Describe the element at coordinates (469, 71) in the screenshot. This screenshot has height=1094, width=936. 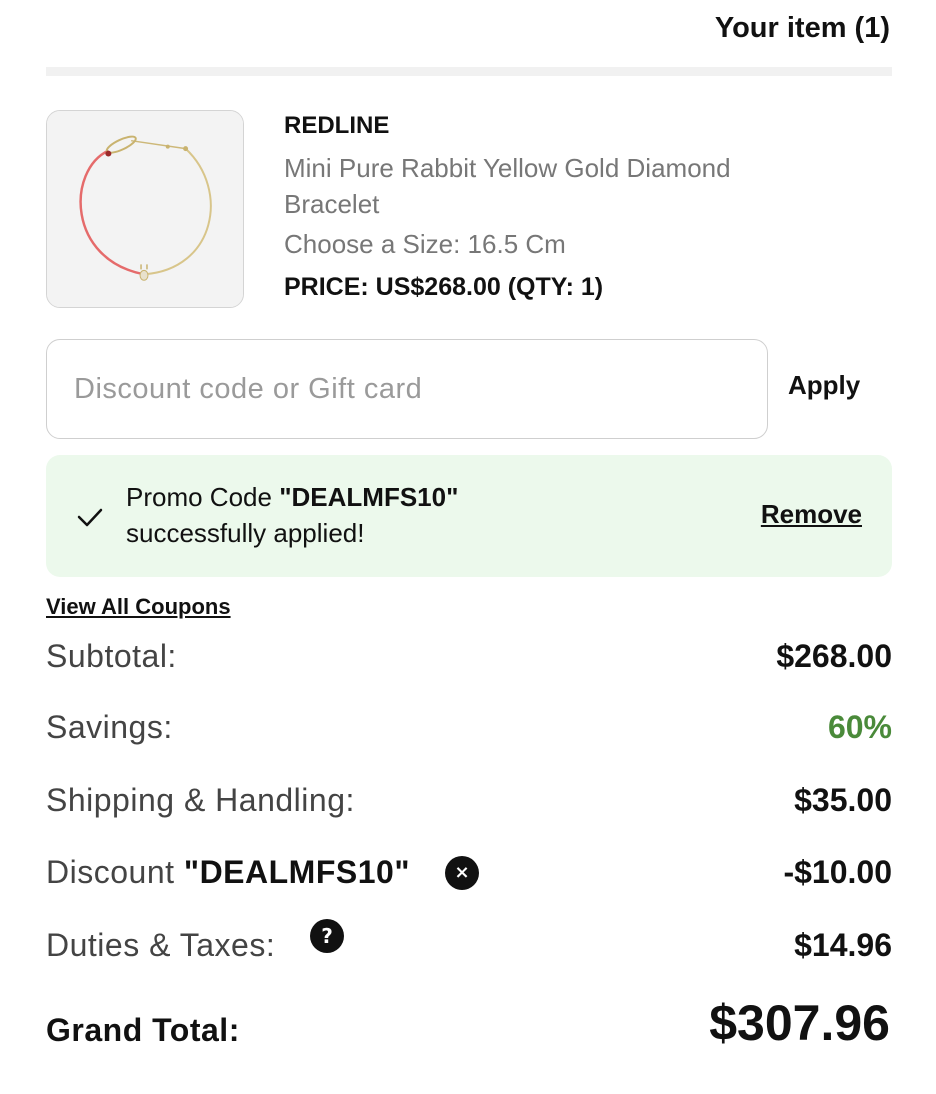
I see `header-divider` at that location.